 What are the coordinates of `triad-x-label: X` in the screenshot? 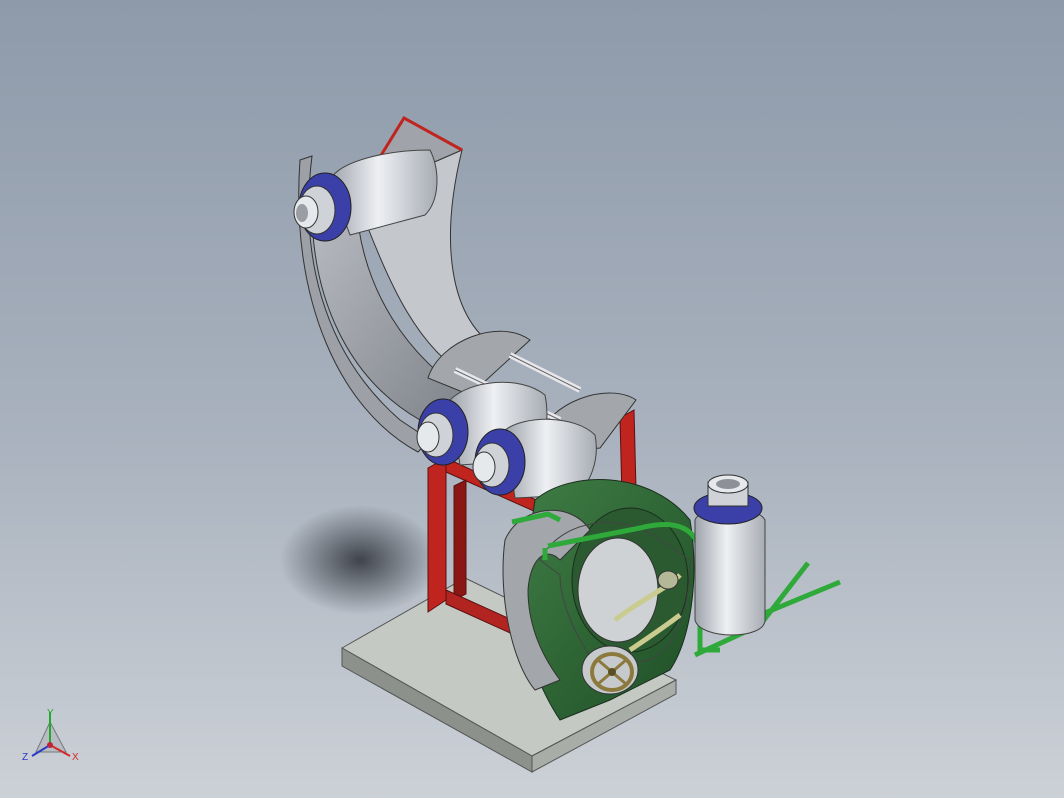 It's located at (75, 757).